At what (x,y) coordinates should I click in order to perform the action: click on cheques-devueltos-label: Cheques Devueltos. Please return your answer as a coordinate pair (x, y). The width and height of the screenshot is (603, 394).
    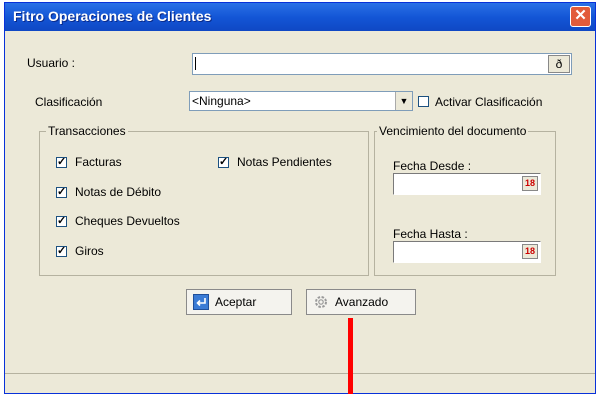
    Looking at the image, I should click on (127, 221).